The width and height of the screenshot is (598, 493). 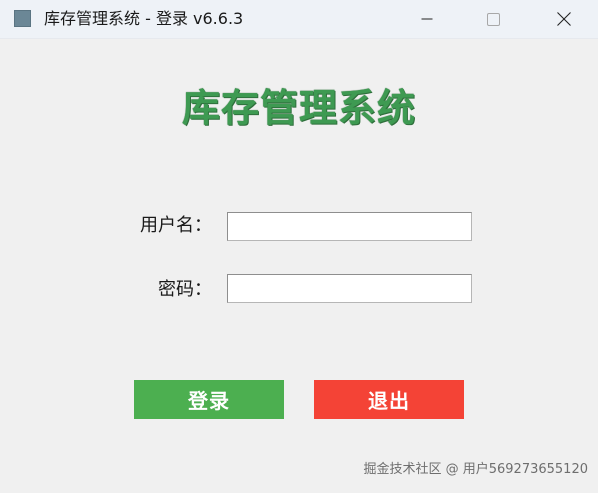 I want to click on system-heading: 库存管理系统, so click(x=298, y=107).